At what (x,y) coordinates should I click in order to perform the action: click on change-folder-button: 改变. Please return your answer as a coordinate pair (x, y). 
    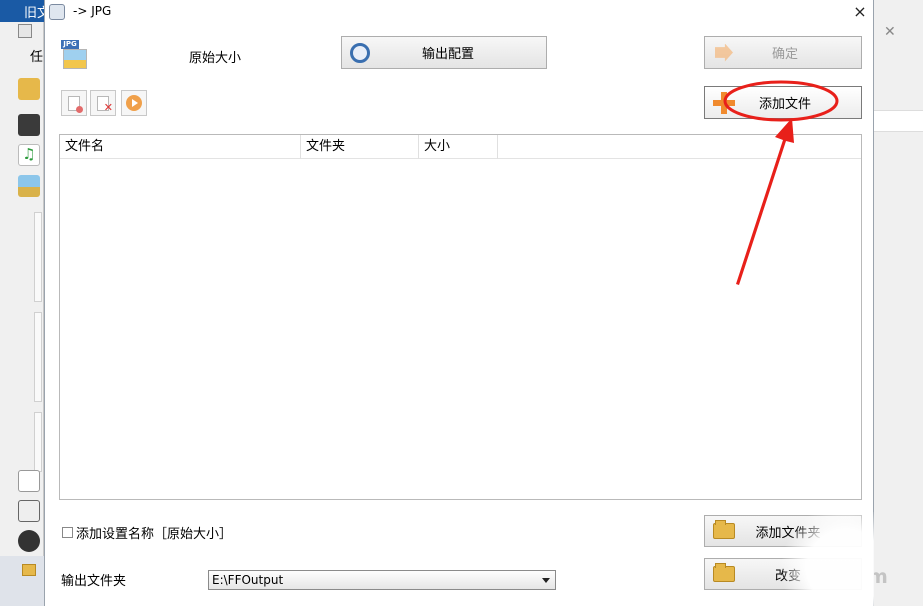
    Looking at the image, I should click on (783, 574).